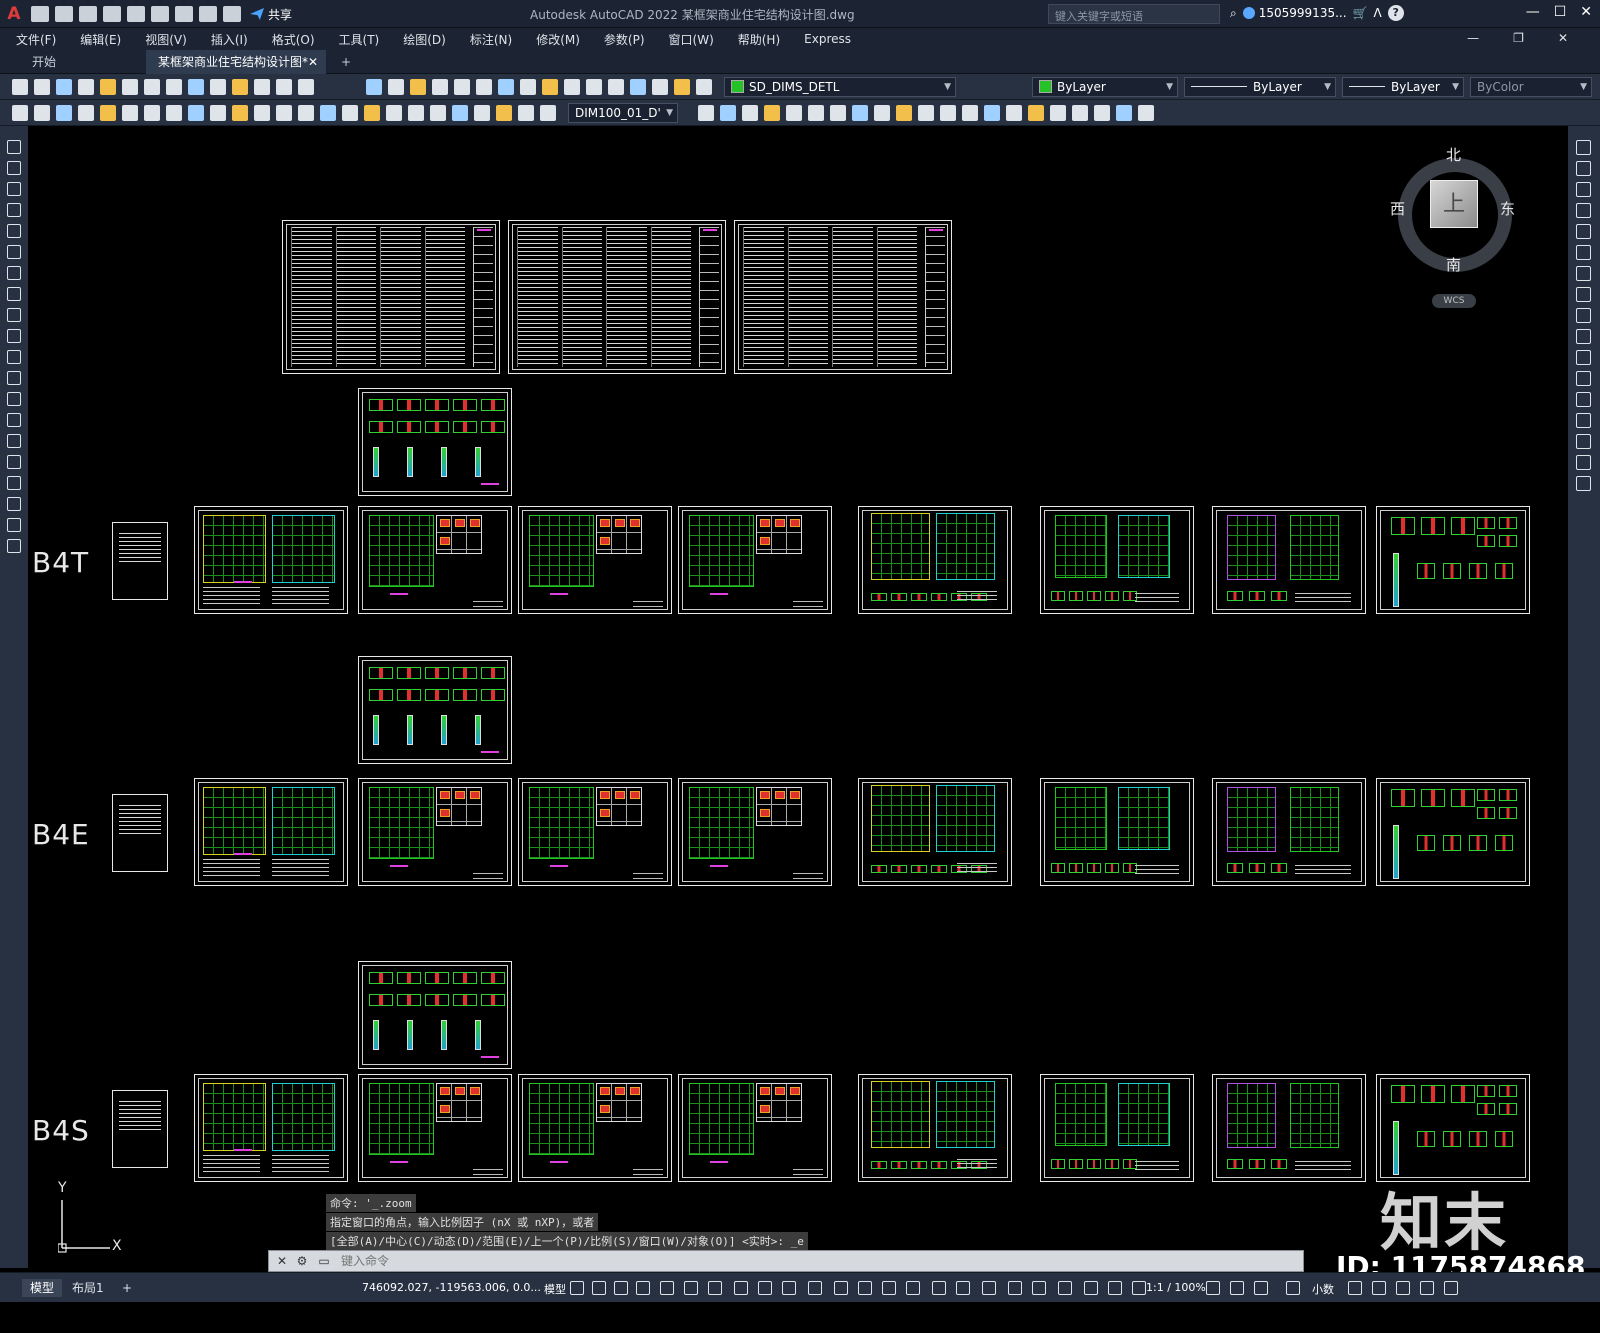 The width and height of the screenshot is (1600, 1333). What do you see at coordinates (293, 39) in the screenshot?
I see `menu-item: 格式(O)` at bounding box center [293, 39].